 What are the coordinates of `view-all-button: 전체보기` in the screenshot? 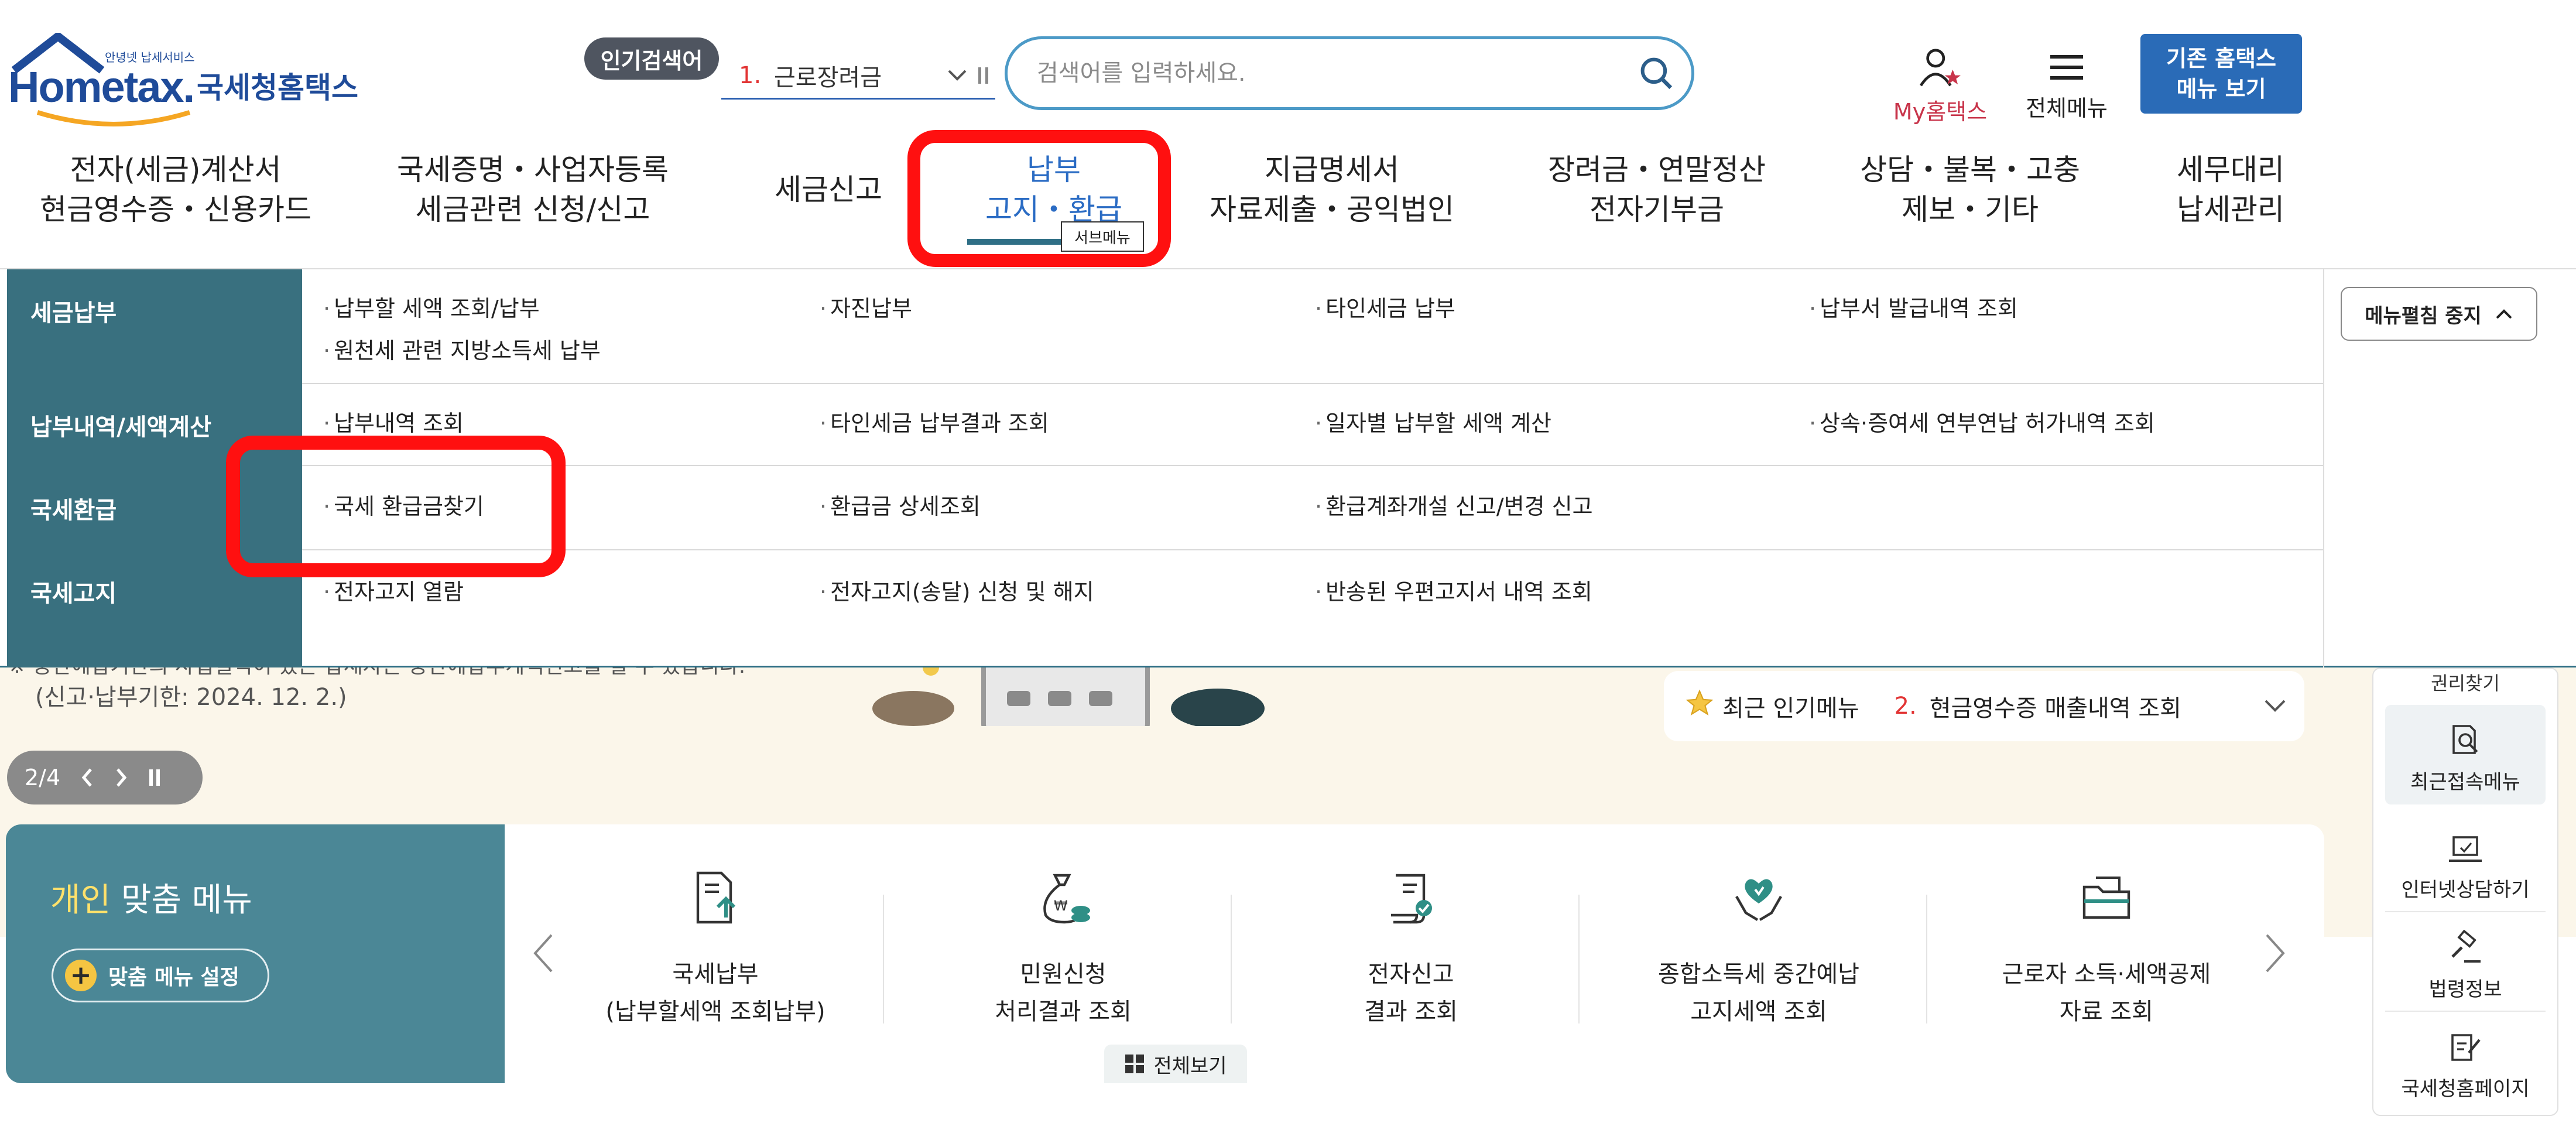 It's located at (1175, 1064).